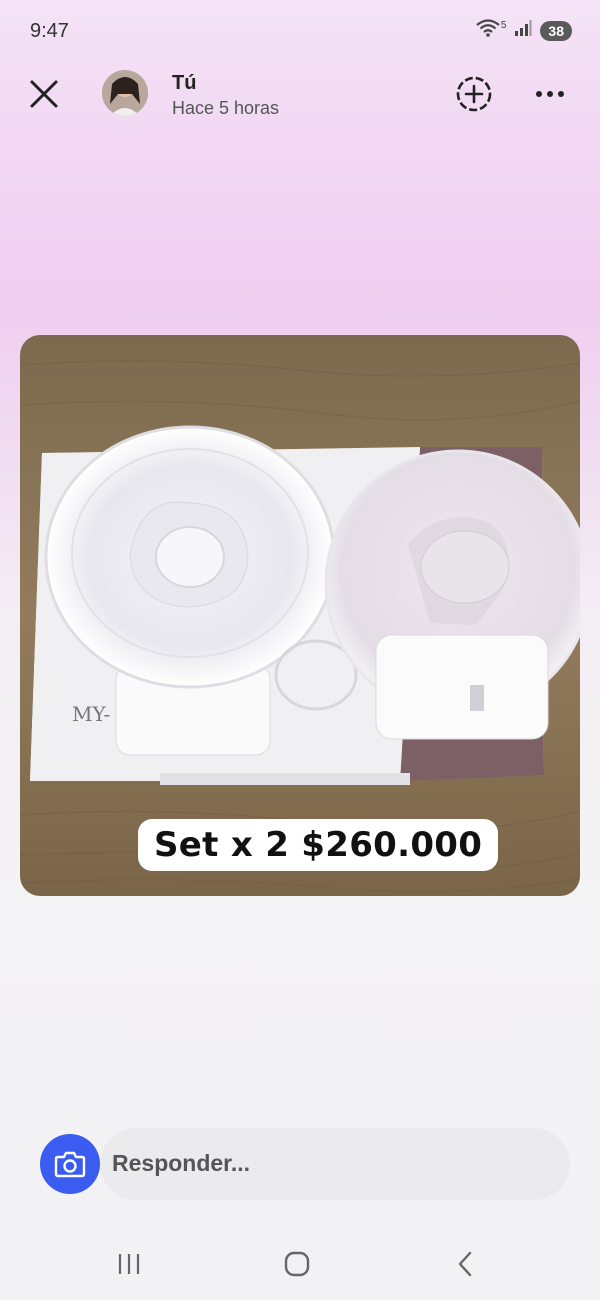 The width and height of the screenshot is (600, 1300). Describe the element at coordinates (125, 93) in the screenshot. I see `avatar` at that location.